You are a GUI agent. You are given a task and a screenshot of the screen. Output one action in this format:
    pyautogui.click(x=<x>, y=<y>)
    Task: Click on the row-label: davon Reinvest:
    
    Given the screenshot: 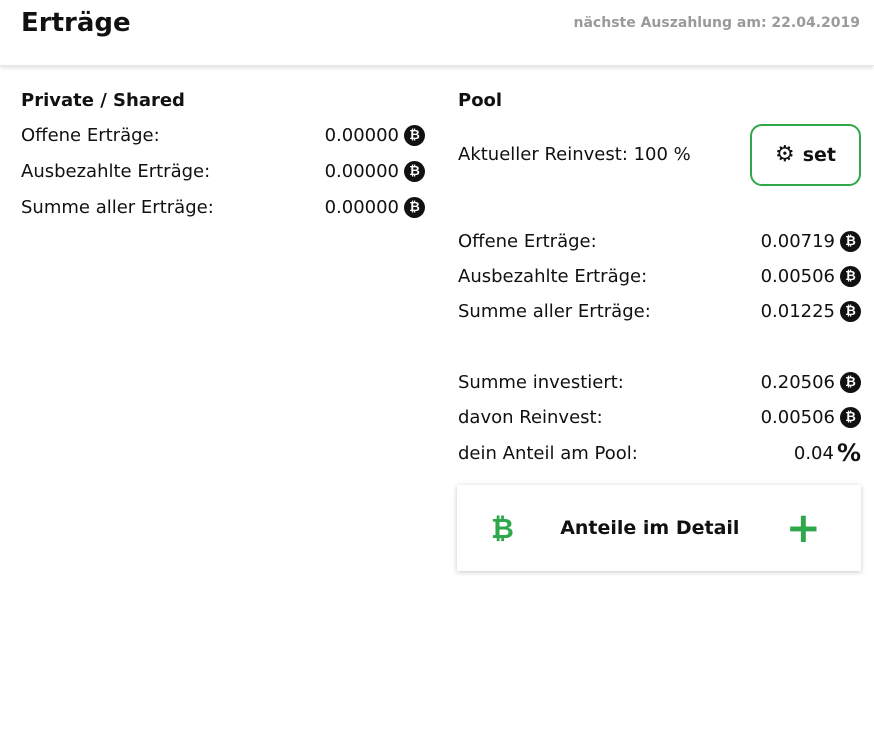 What is the action you would take?
    pyautogui.click(x=530, y=417)
    